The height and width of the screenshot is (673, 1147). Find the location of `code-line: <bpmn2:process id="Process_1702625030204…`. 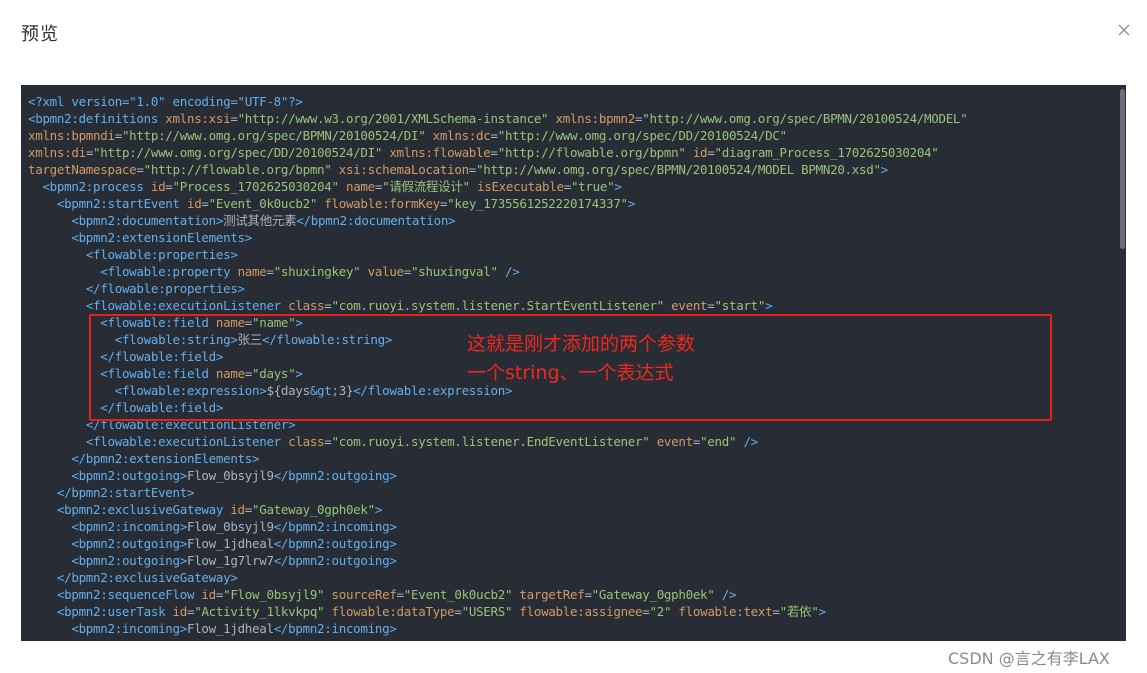

code-line: <bpmn2:process id="Process_1702625030204… is located at coordinates (572, 186).